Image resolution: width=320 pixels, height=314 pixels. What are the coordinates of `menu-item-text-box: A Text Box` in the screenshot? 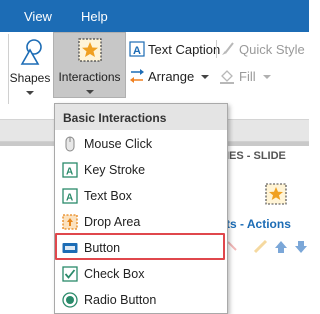 It's located at (141, 196).